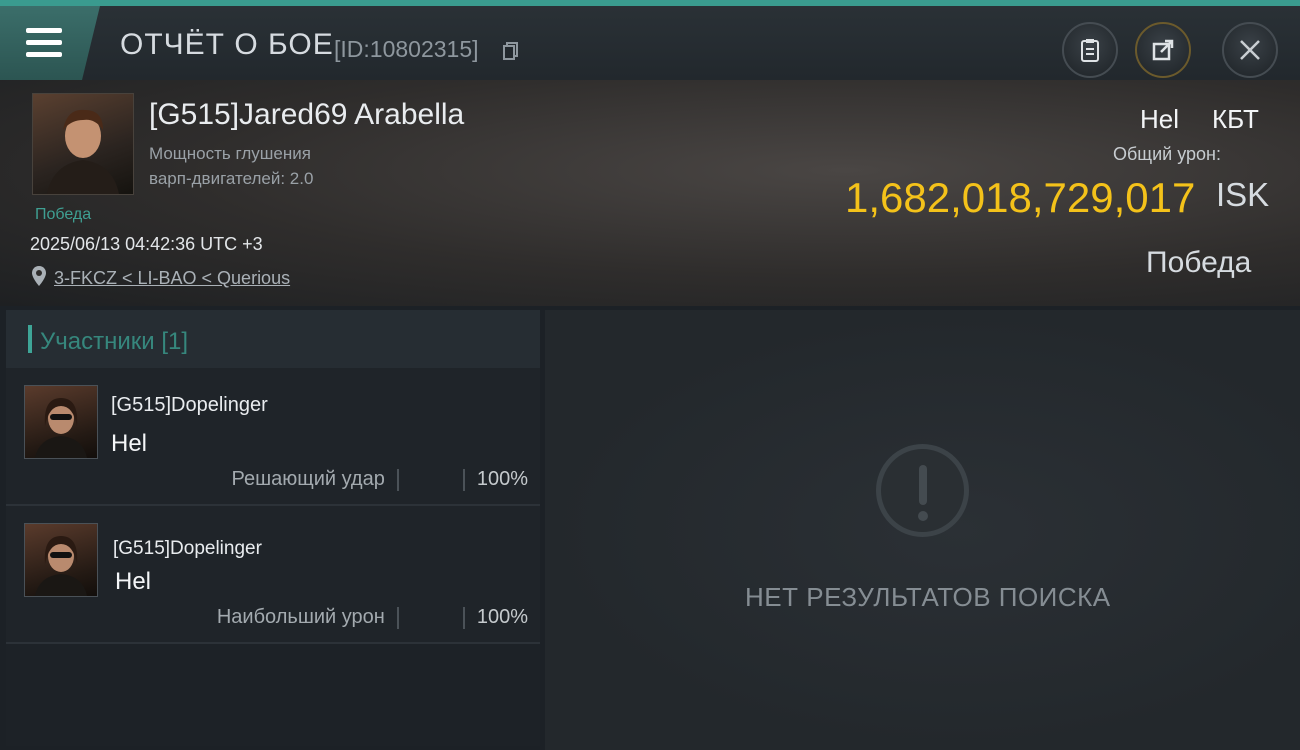 The height and width of the screenshot is (750, 1300). Describe the element at coordinates (172, 278) in the screenshot. I see `location-link: 3-FKCZ < LI-BAO < Querious` at that location.